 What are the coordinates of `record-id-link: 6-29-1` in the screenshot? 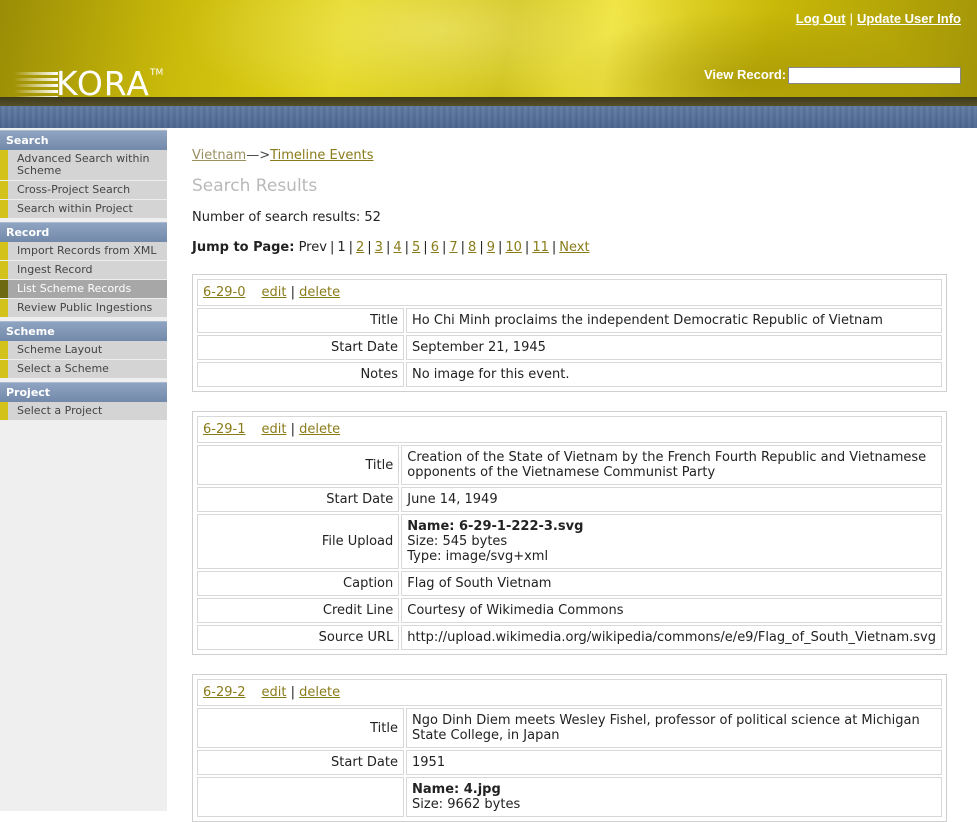 It's located at (224, 429).